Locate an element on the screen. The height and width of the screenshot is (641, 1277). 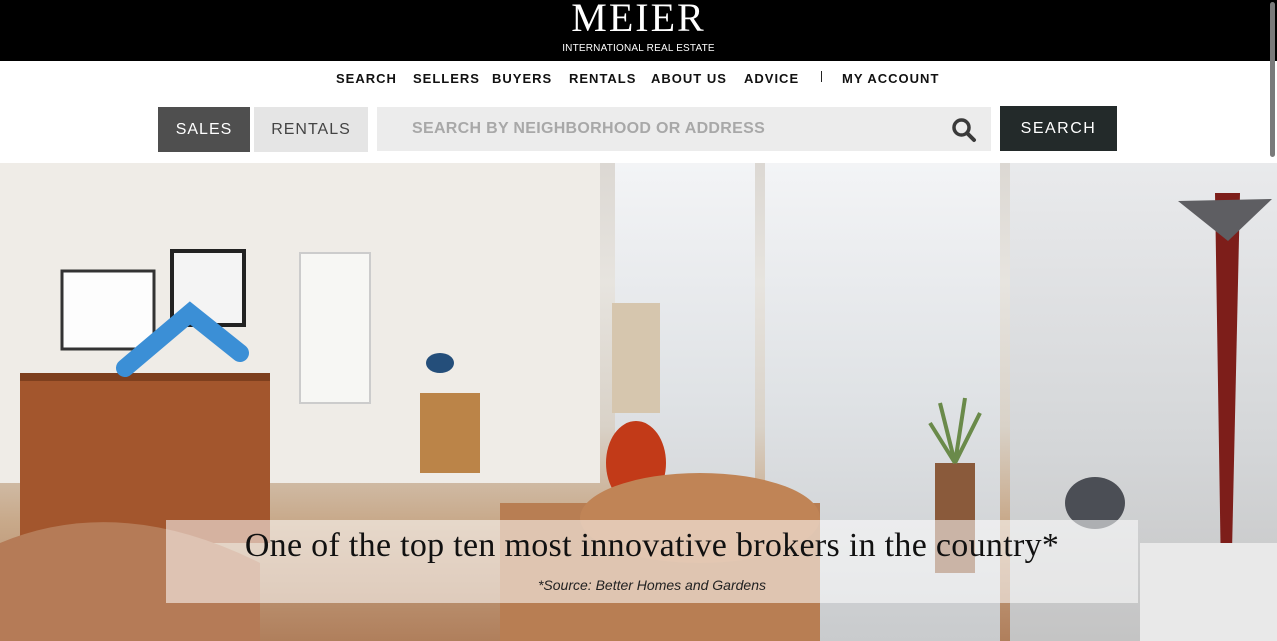
tab-rentals: RENTALS is located at coordinates (311, 129).